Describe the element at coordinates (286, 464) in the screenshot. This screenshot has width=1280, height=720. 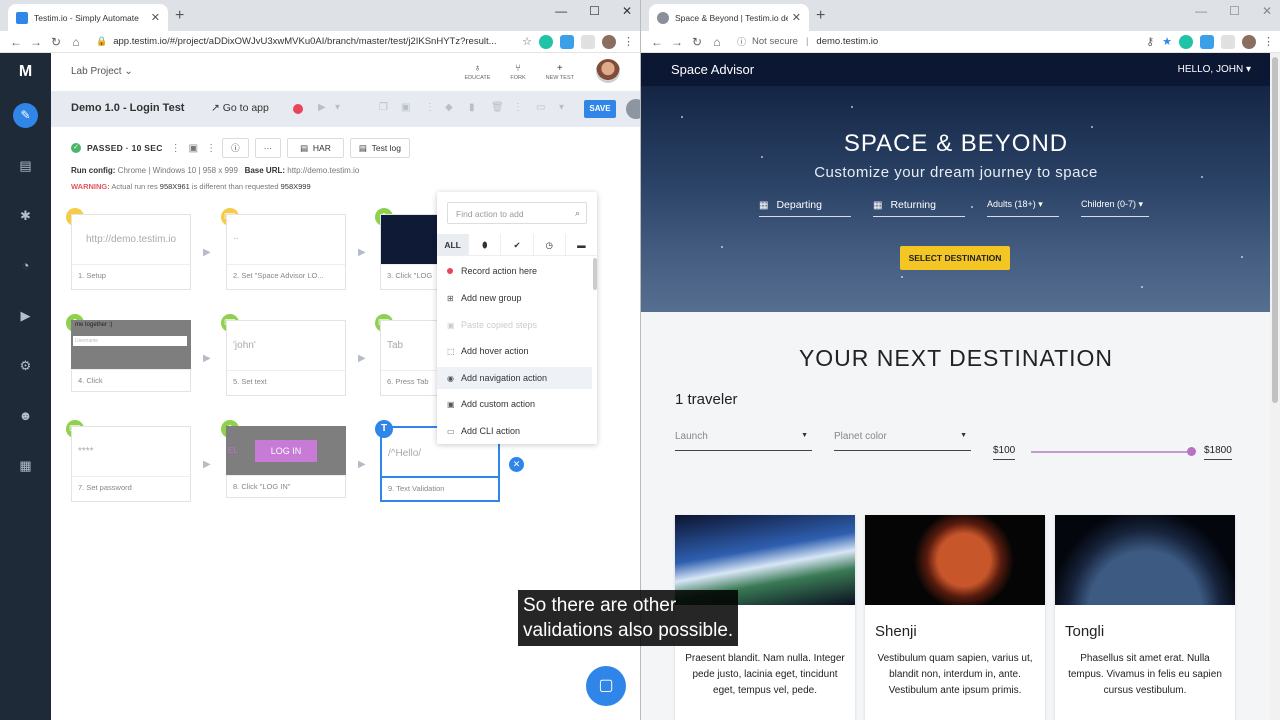
I see `step-8-card: EL LOG IN 8. Click "LOG IN"` at that location.